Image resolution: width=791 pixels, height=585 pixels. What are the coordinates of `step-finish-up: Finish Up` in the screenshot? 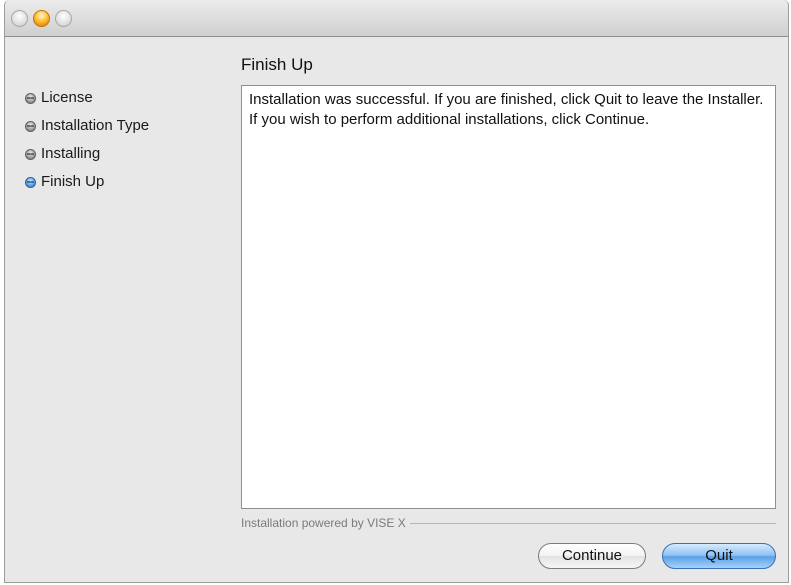 It's located at (125, 186).